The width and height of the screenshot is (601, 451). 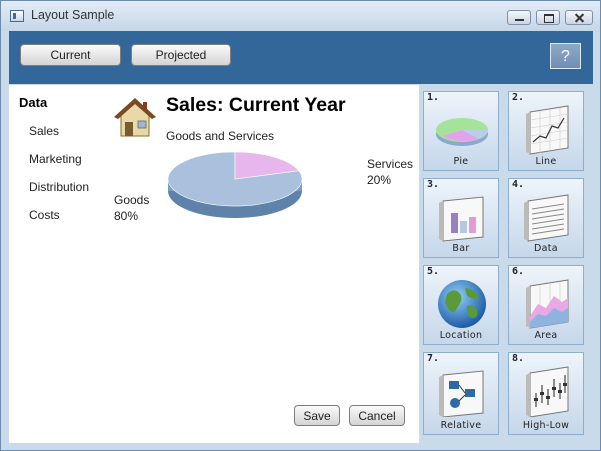 What do you see at coordinates (131, 208) in the screenshot?
I see `goods-label: Goods 80%` at bounding box center [131, 208].